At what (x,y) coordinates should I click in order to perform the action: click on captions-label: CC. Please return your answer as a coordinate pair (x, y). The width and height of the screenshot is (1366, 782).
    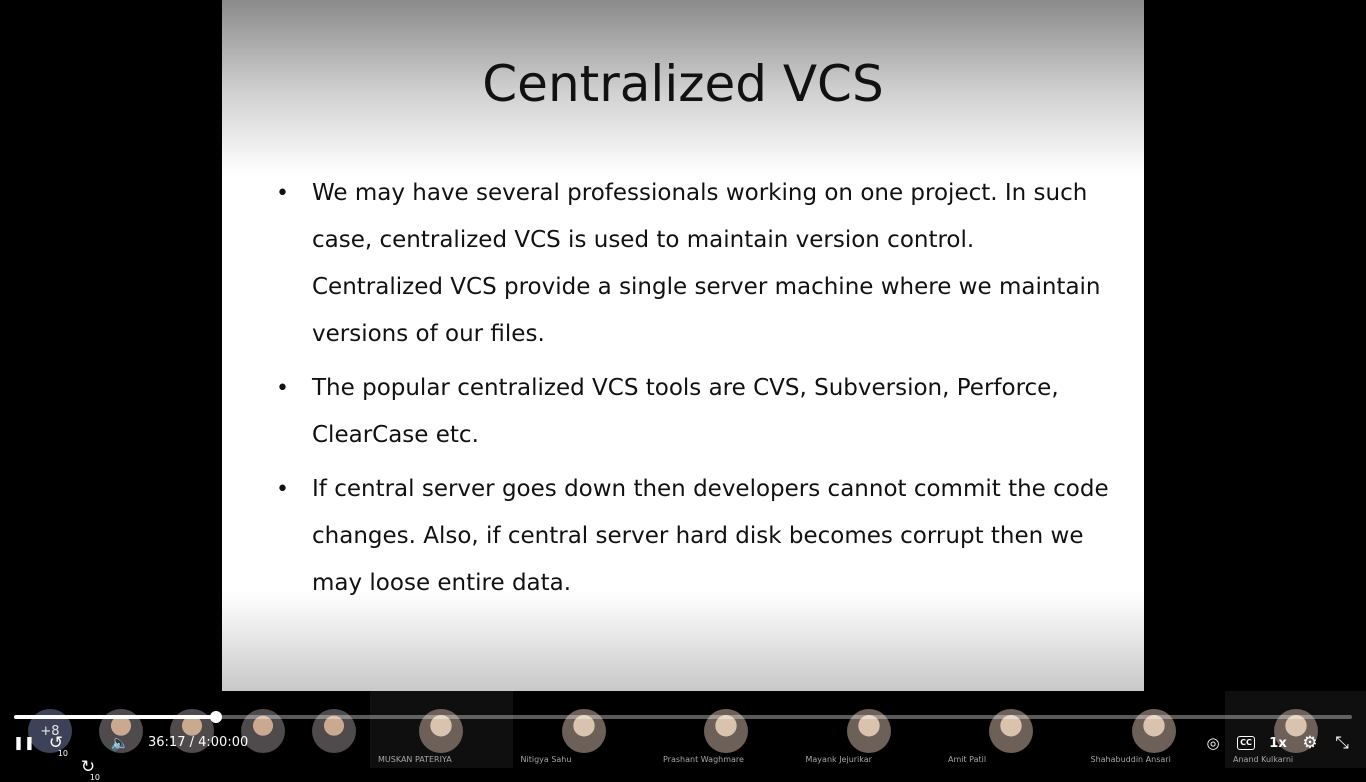
    Looking at the image, I should click on (1246, 743).